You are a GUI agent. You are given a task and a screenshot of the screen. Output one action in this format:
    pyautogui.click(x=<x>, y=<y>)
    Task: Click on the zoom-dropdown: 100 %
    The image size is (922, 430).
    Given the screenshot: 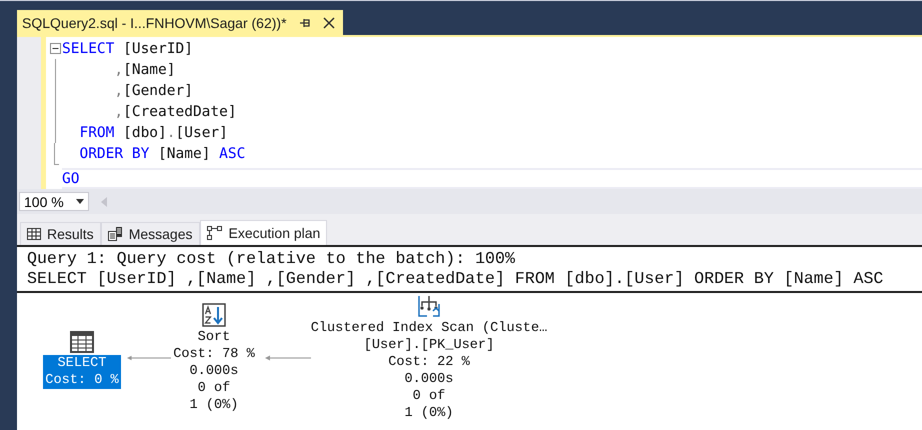 What is the action you would take?
    pyautogui.click(x=54, y=201)
    